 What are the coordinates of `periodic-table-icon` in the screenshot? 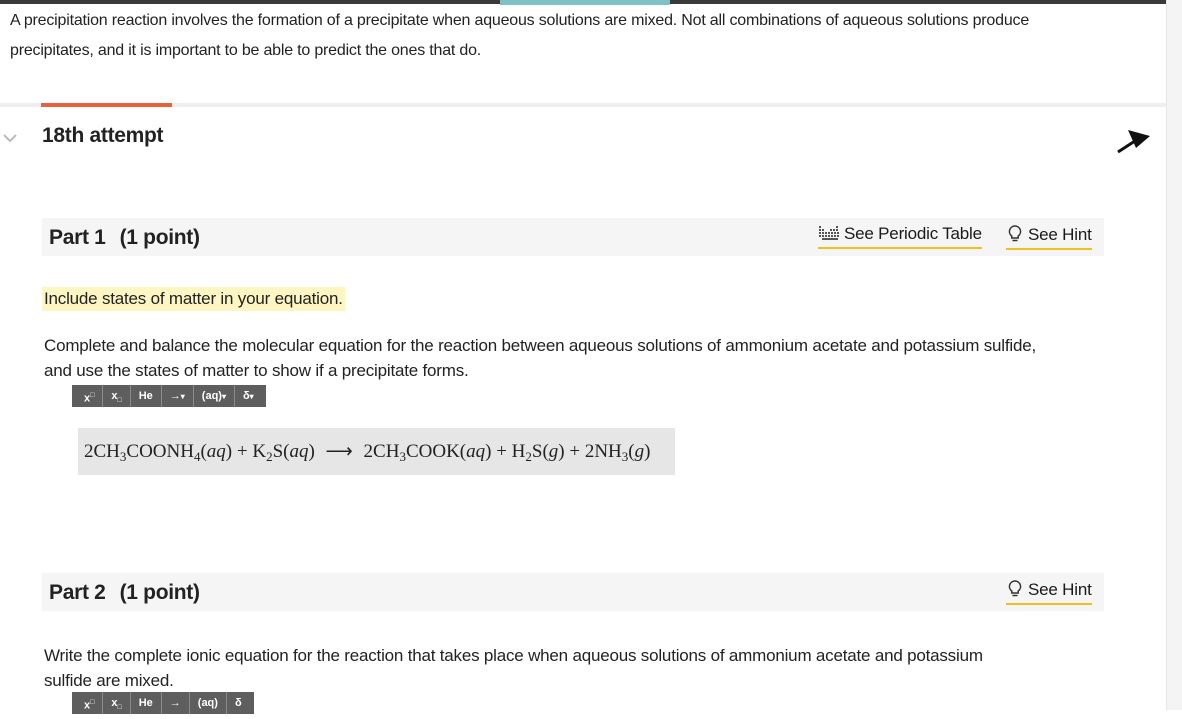 It's located at (829, 235).